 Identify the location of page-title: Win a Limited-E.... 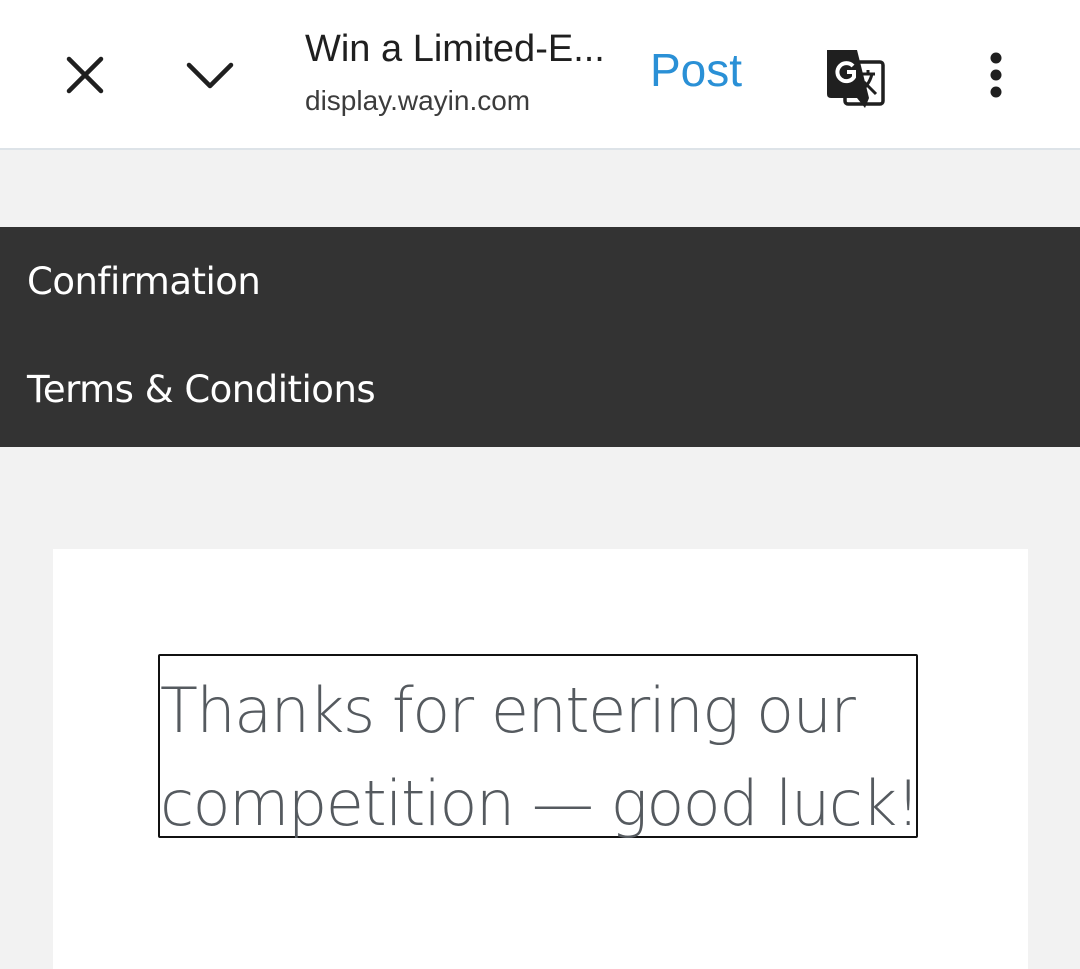
(455, 49).